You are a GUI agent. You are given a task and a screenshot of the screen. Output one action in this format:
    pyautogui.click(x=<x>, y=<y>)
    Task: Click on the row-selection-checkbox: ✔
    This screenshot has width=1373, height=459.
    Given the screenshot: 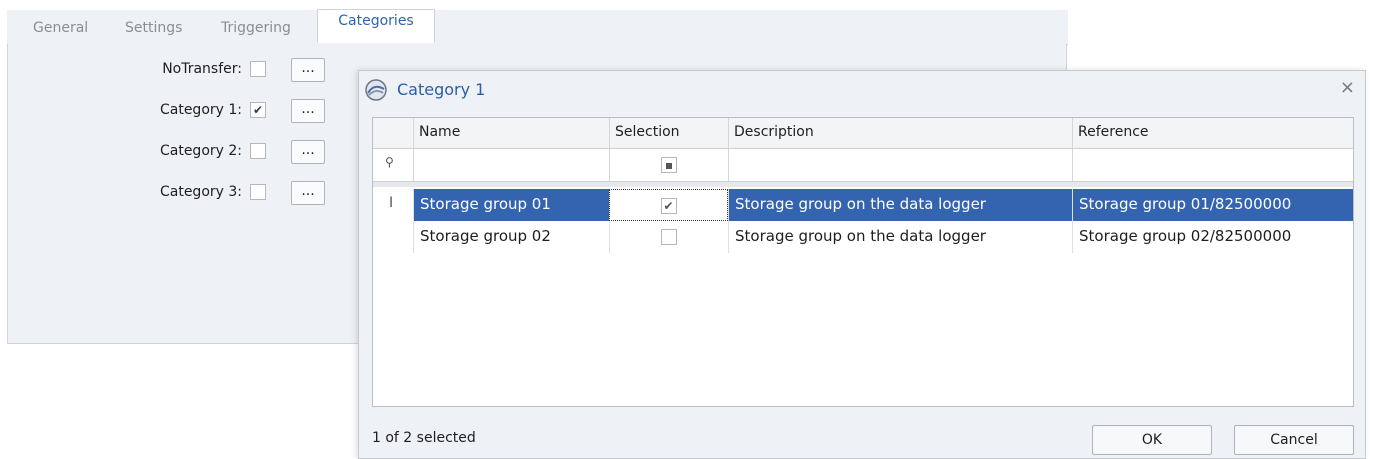 What is the action you would take?
    pyautogui.click(x=668, y=206)
    